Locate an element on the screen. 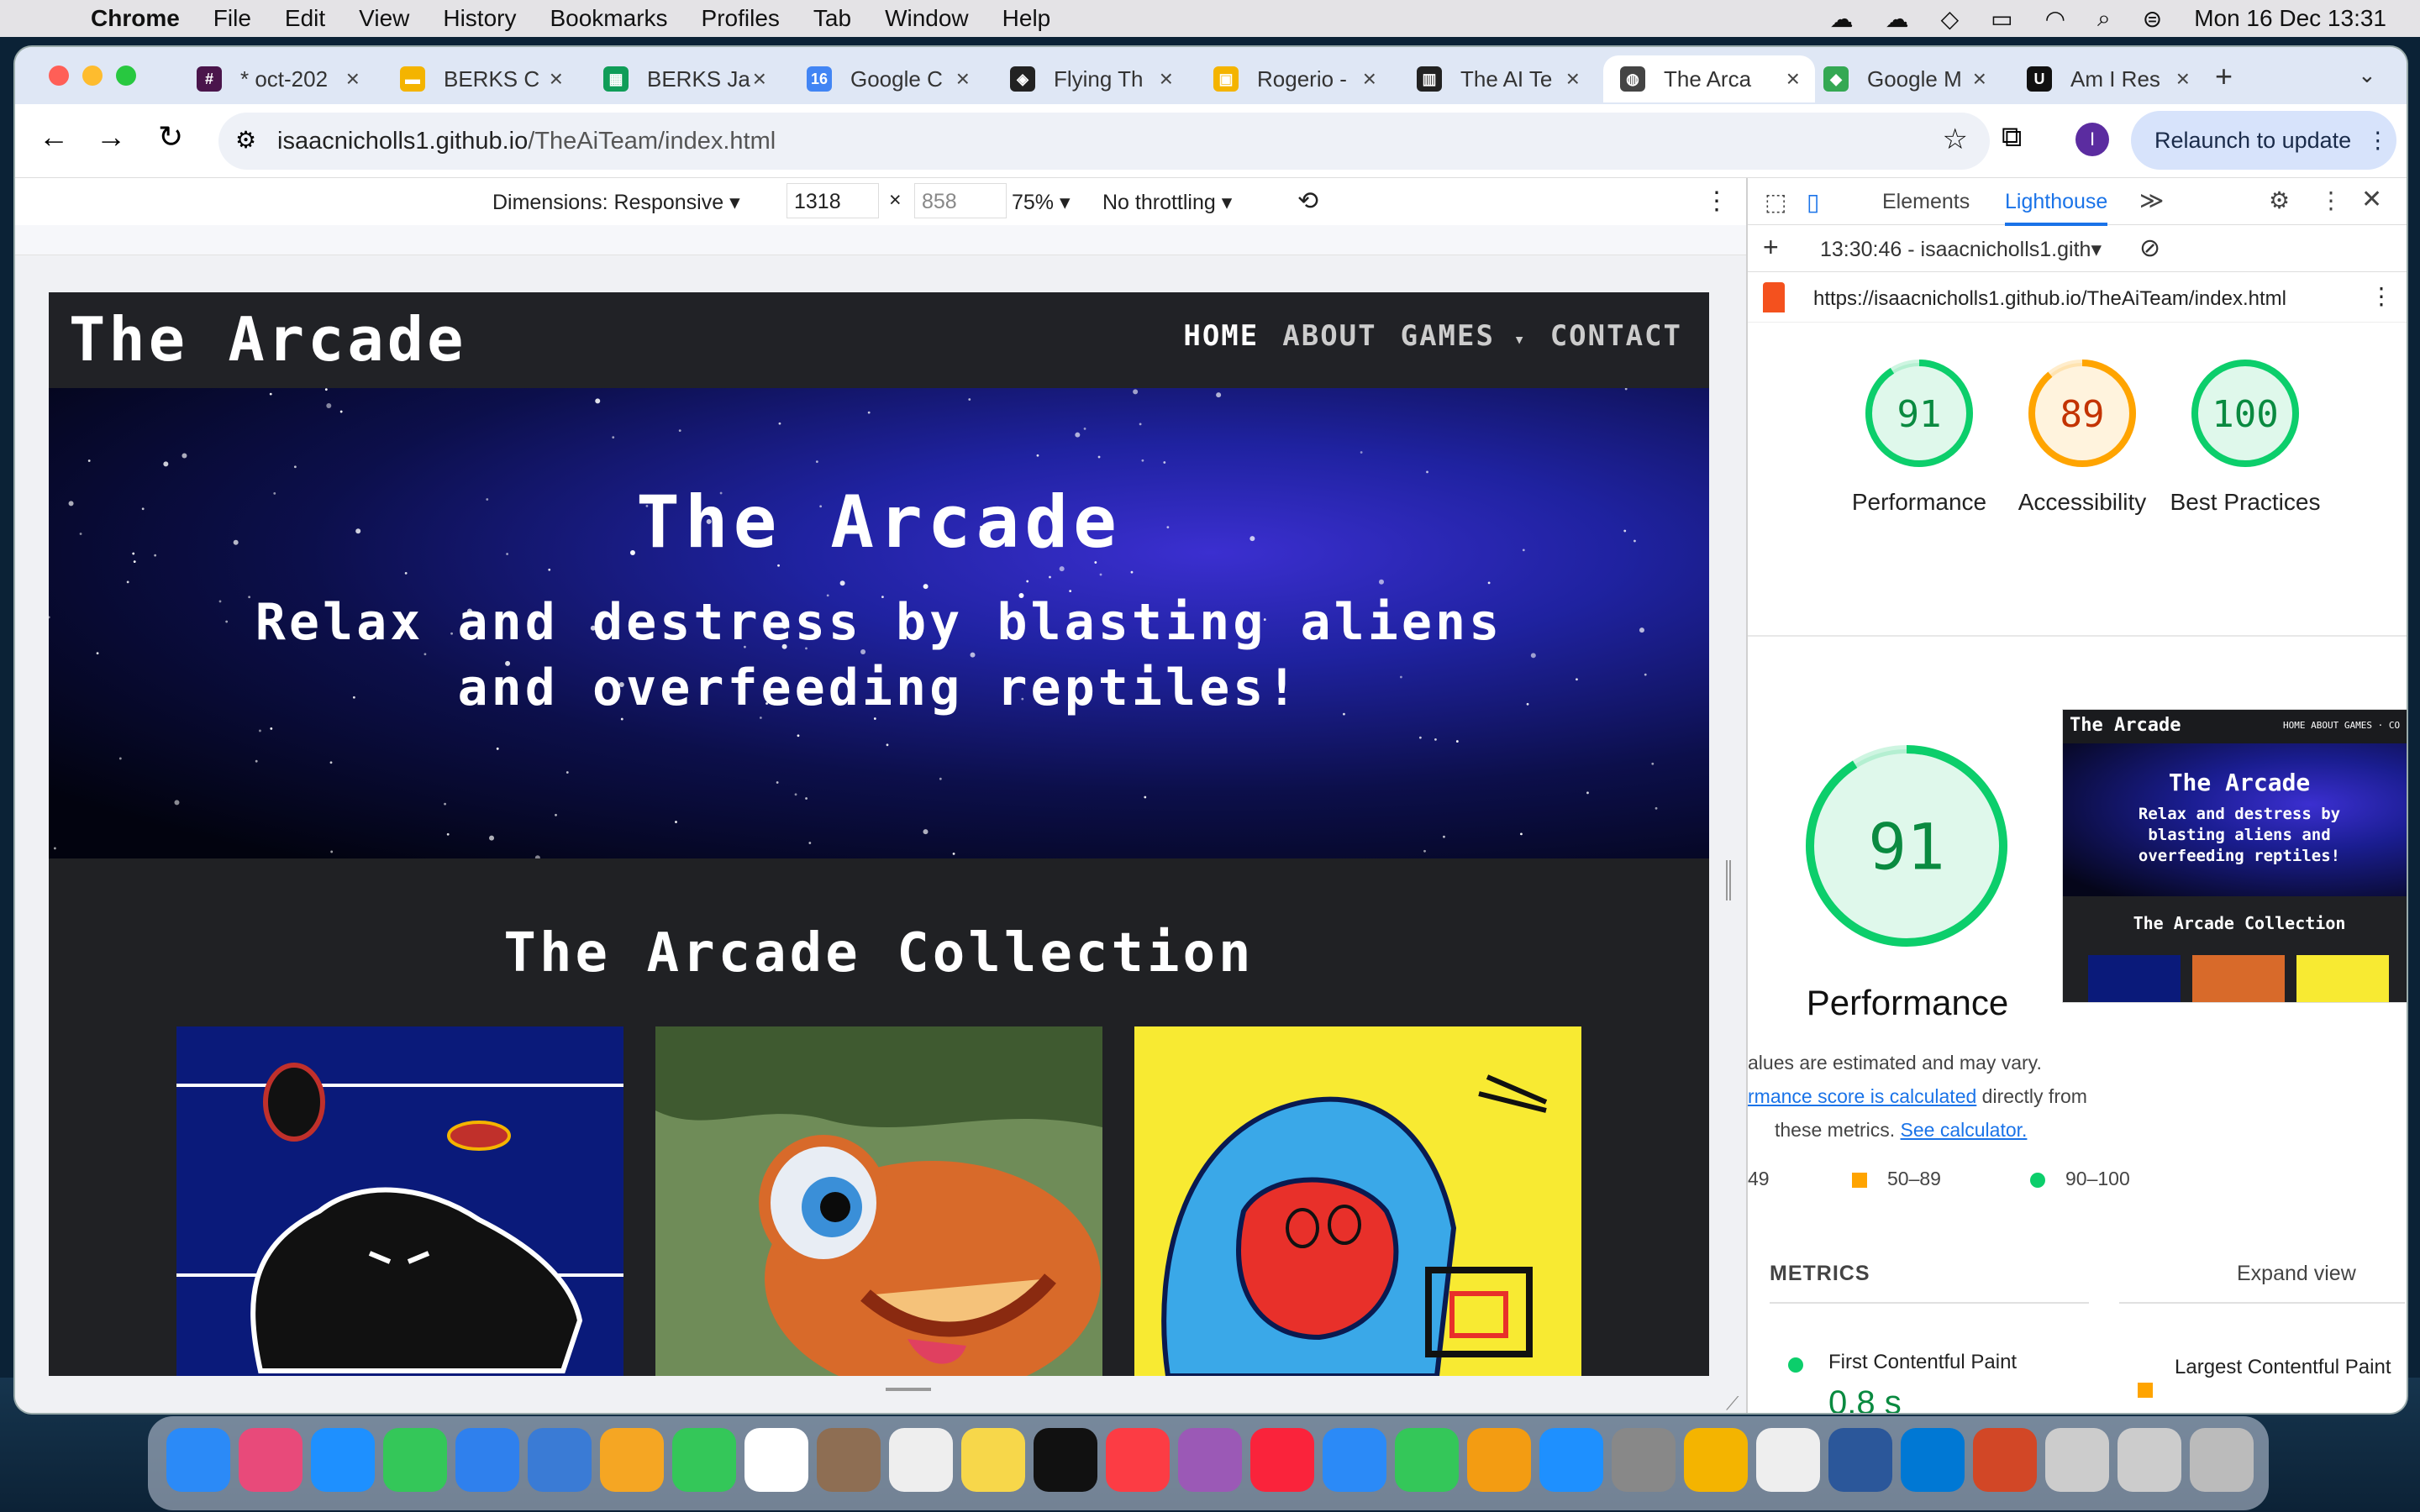 Image resolution: width=2420 pixels, height=1512 pixels. inspect-icon: ⬚ is located at coordinates (1775, 202).